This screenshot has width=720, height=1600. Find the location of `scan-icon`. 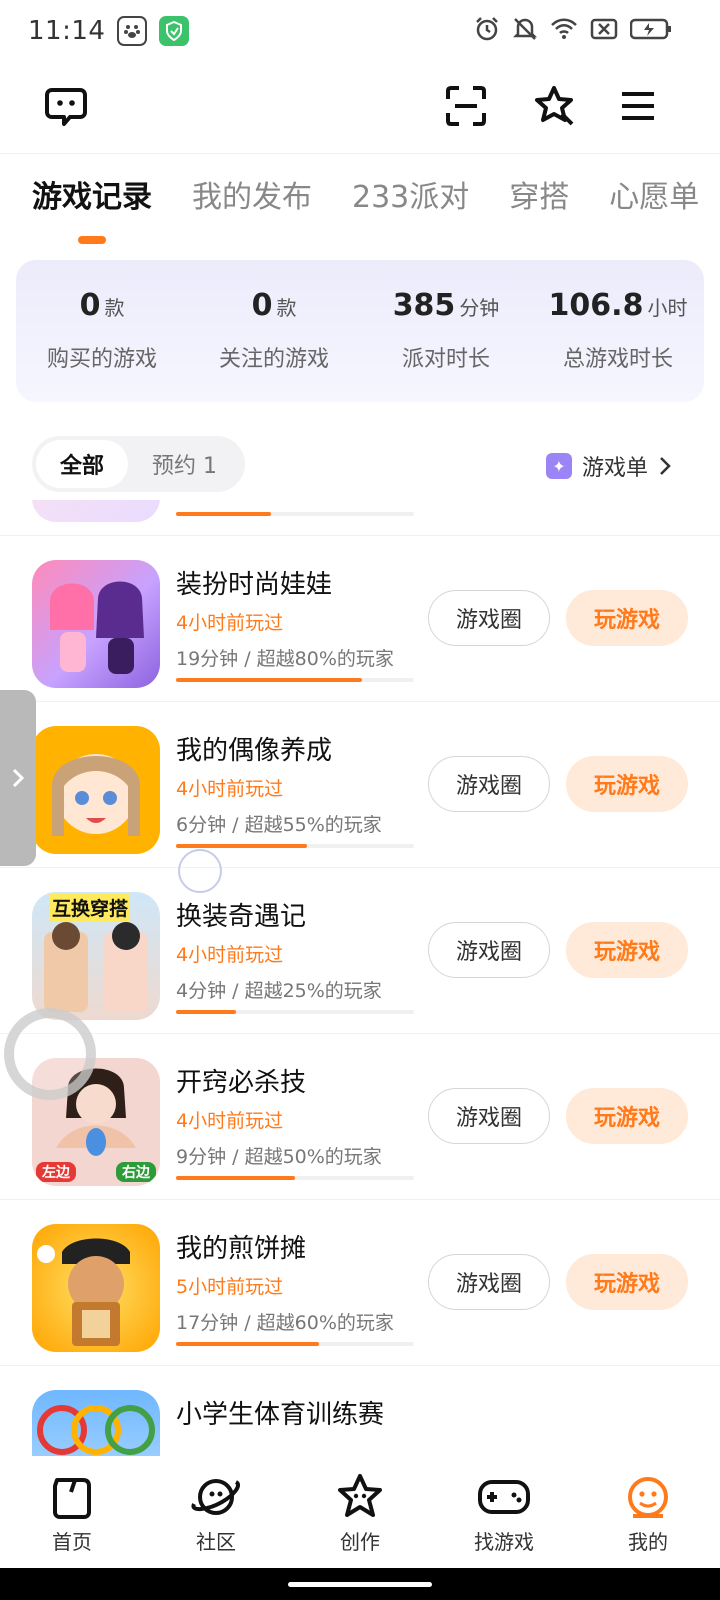

scan-icon is located at coordinates (466, 106).